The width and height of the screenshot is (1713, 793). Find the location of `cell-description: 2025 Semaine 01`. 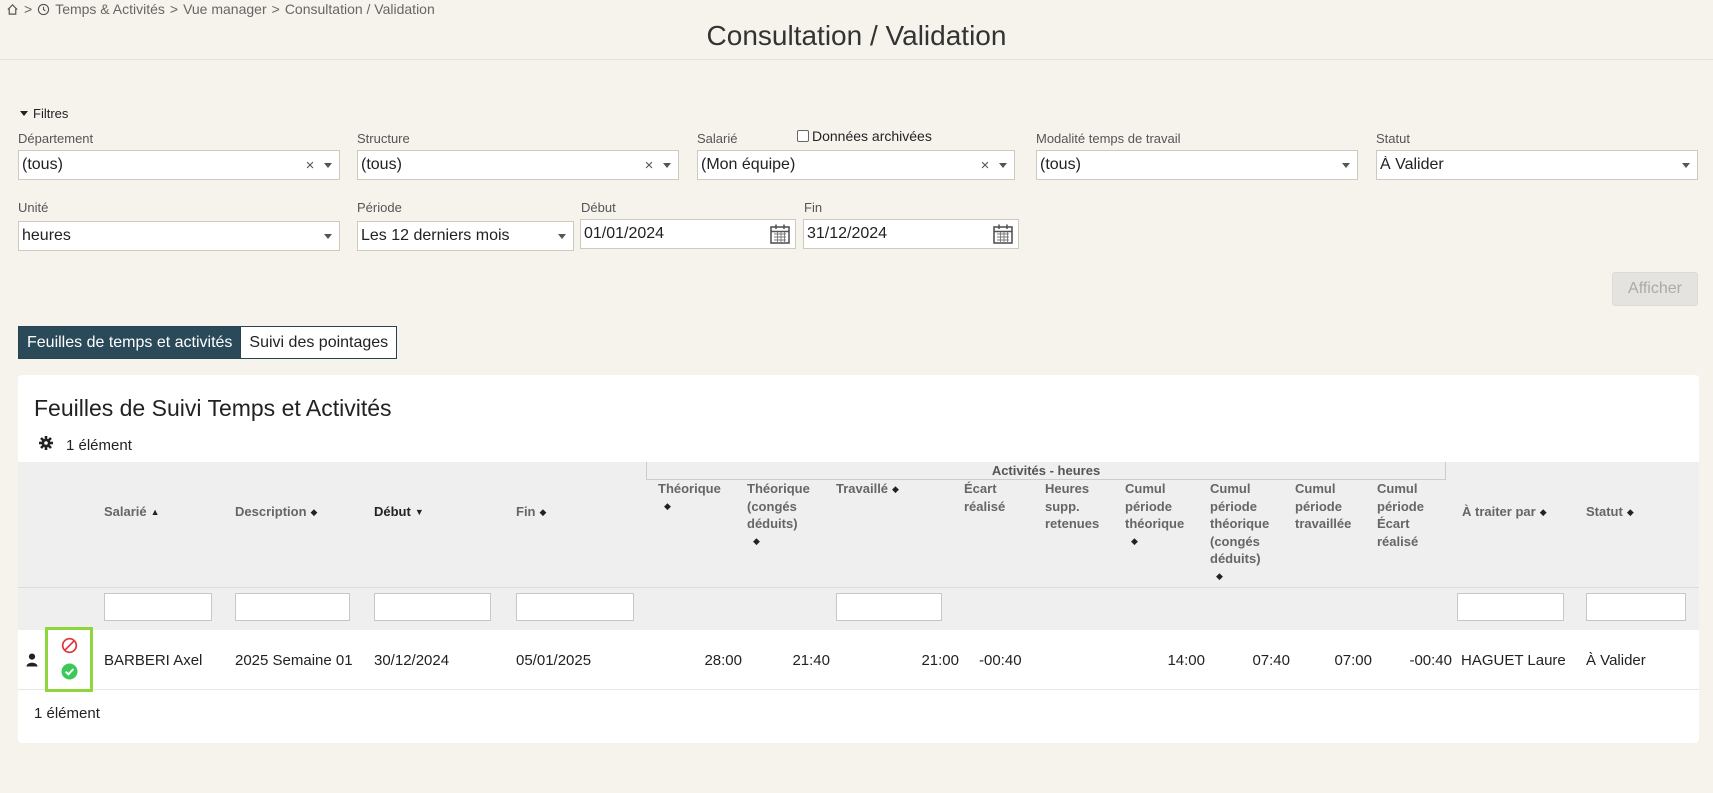

cell-description: 2025 Semaine 01 is located at coordinates (294, 660).